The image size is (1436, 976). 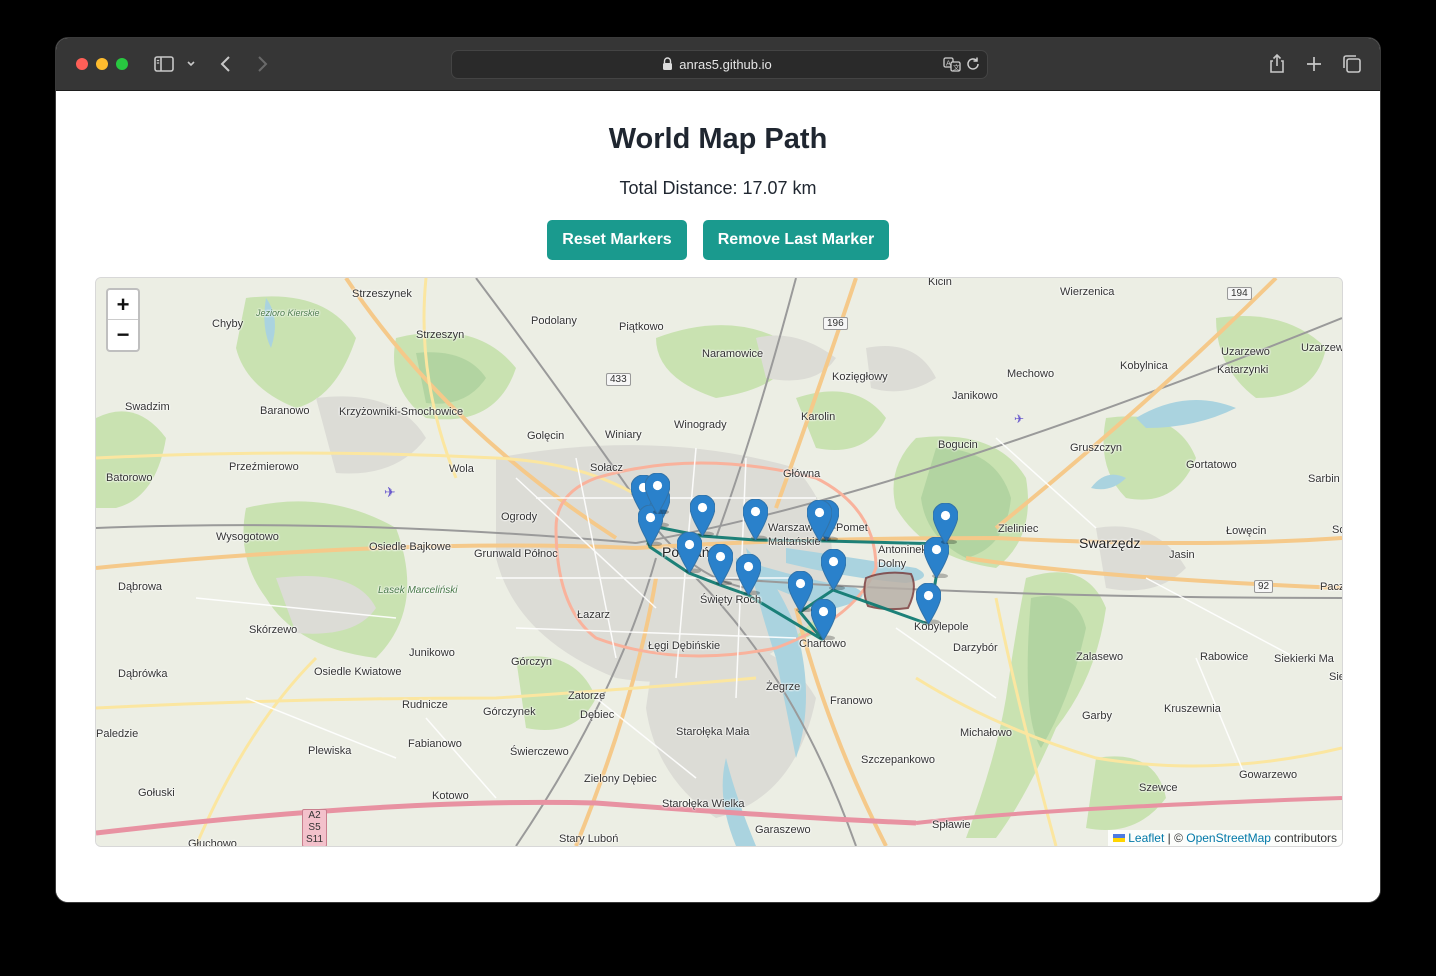 I want to click on reset-markers-button: Reset Markers, so click(x=617, y=240).